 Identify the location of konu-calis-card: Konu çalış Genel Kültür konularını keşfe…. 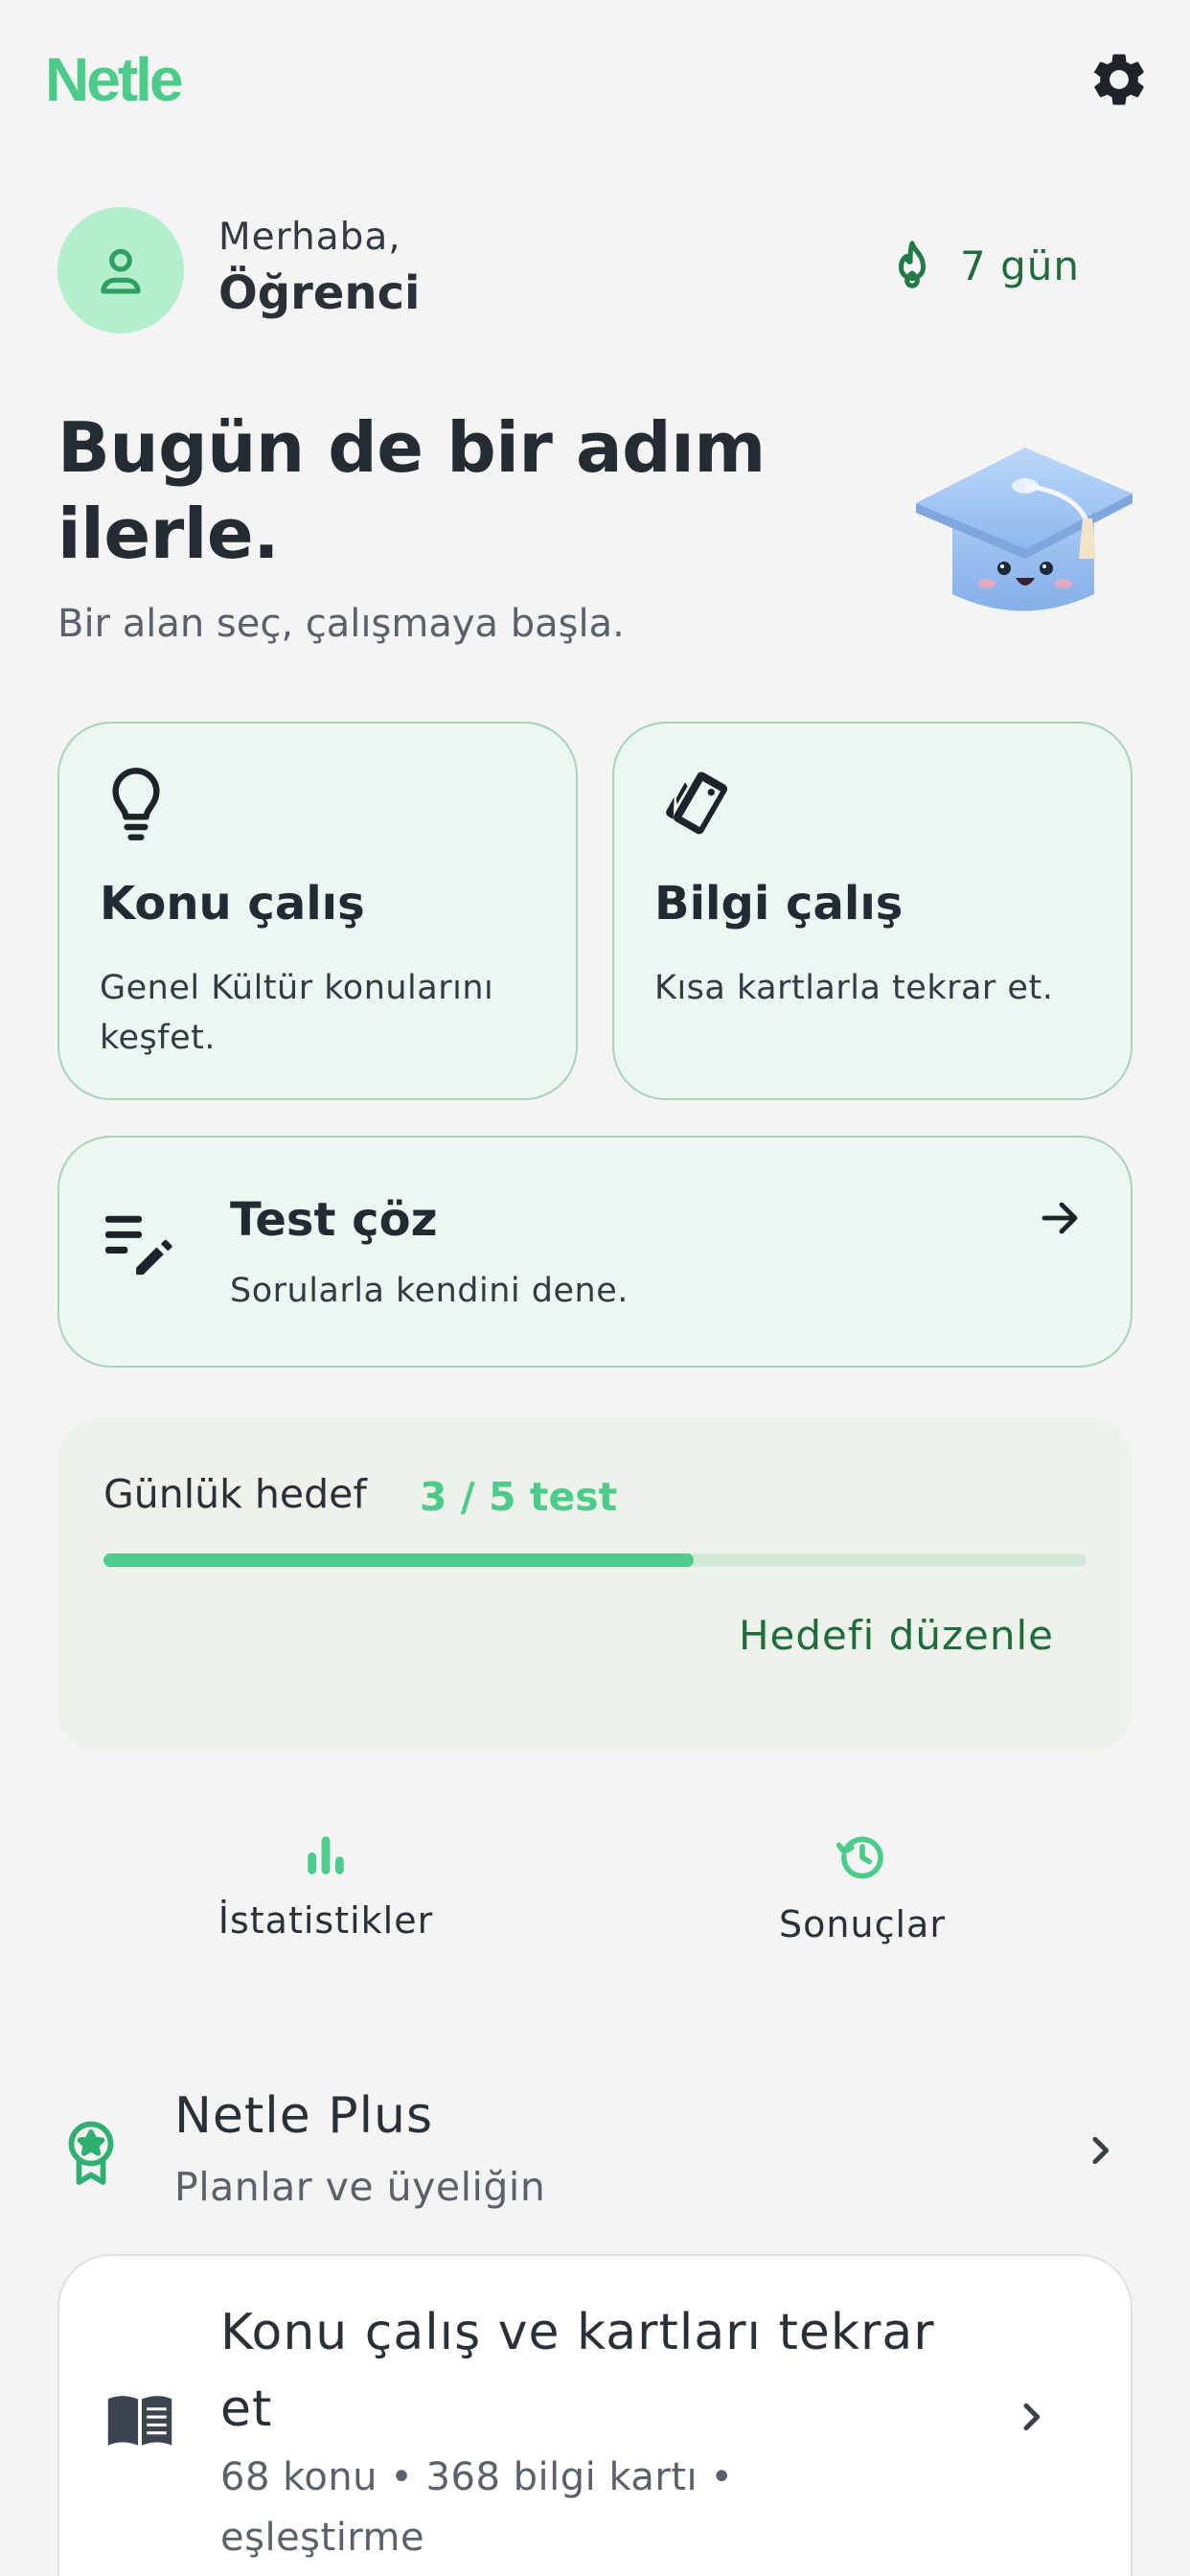
(318, 911).